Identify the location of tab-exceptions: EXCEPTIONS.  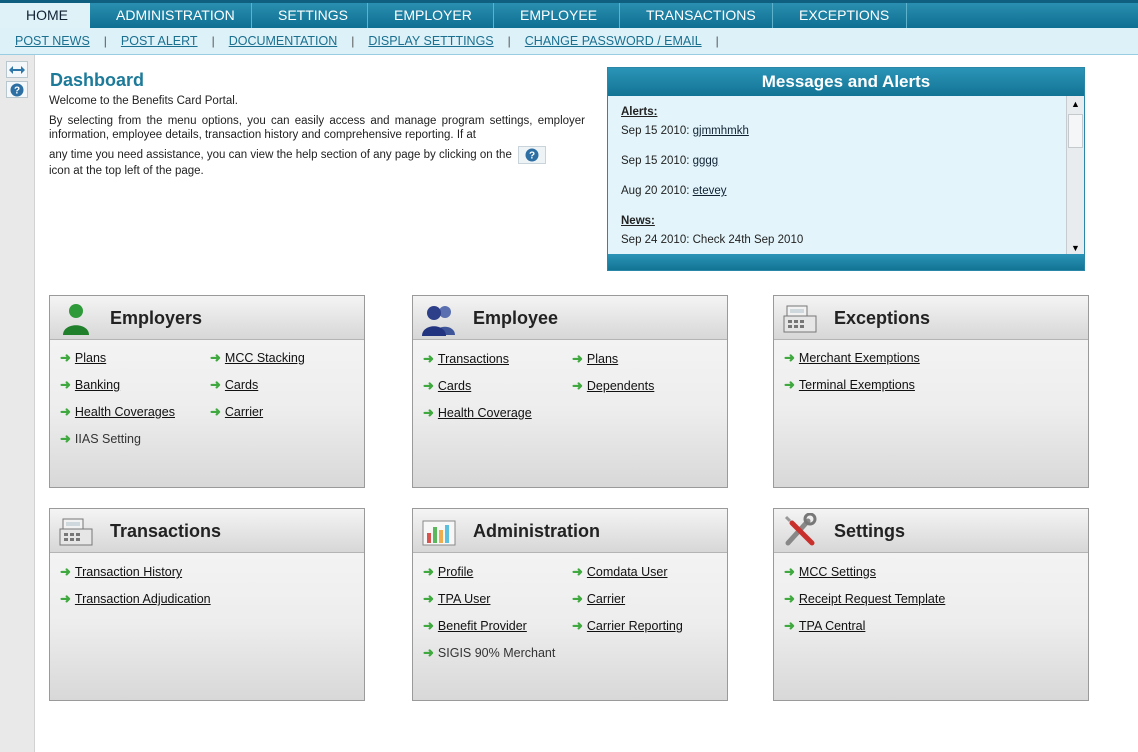
(840, 15).